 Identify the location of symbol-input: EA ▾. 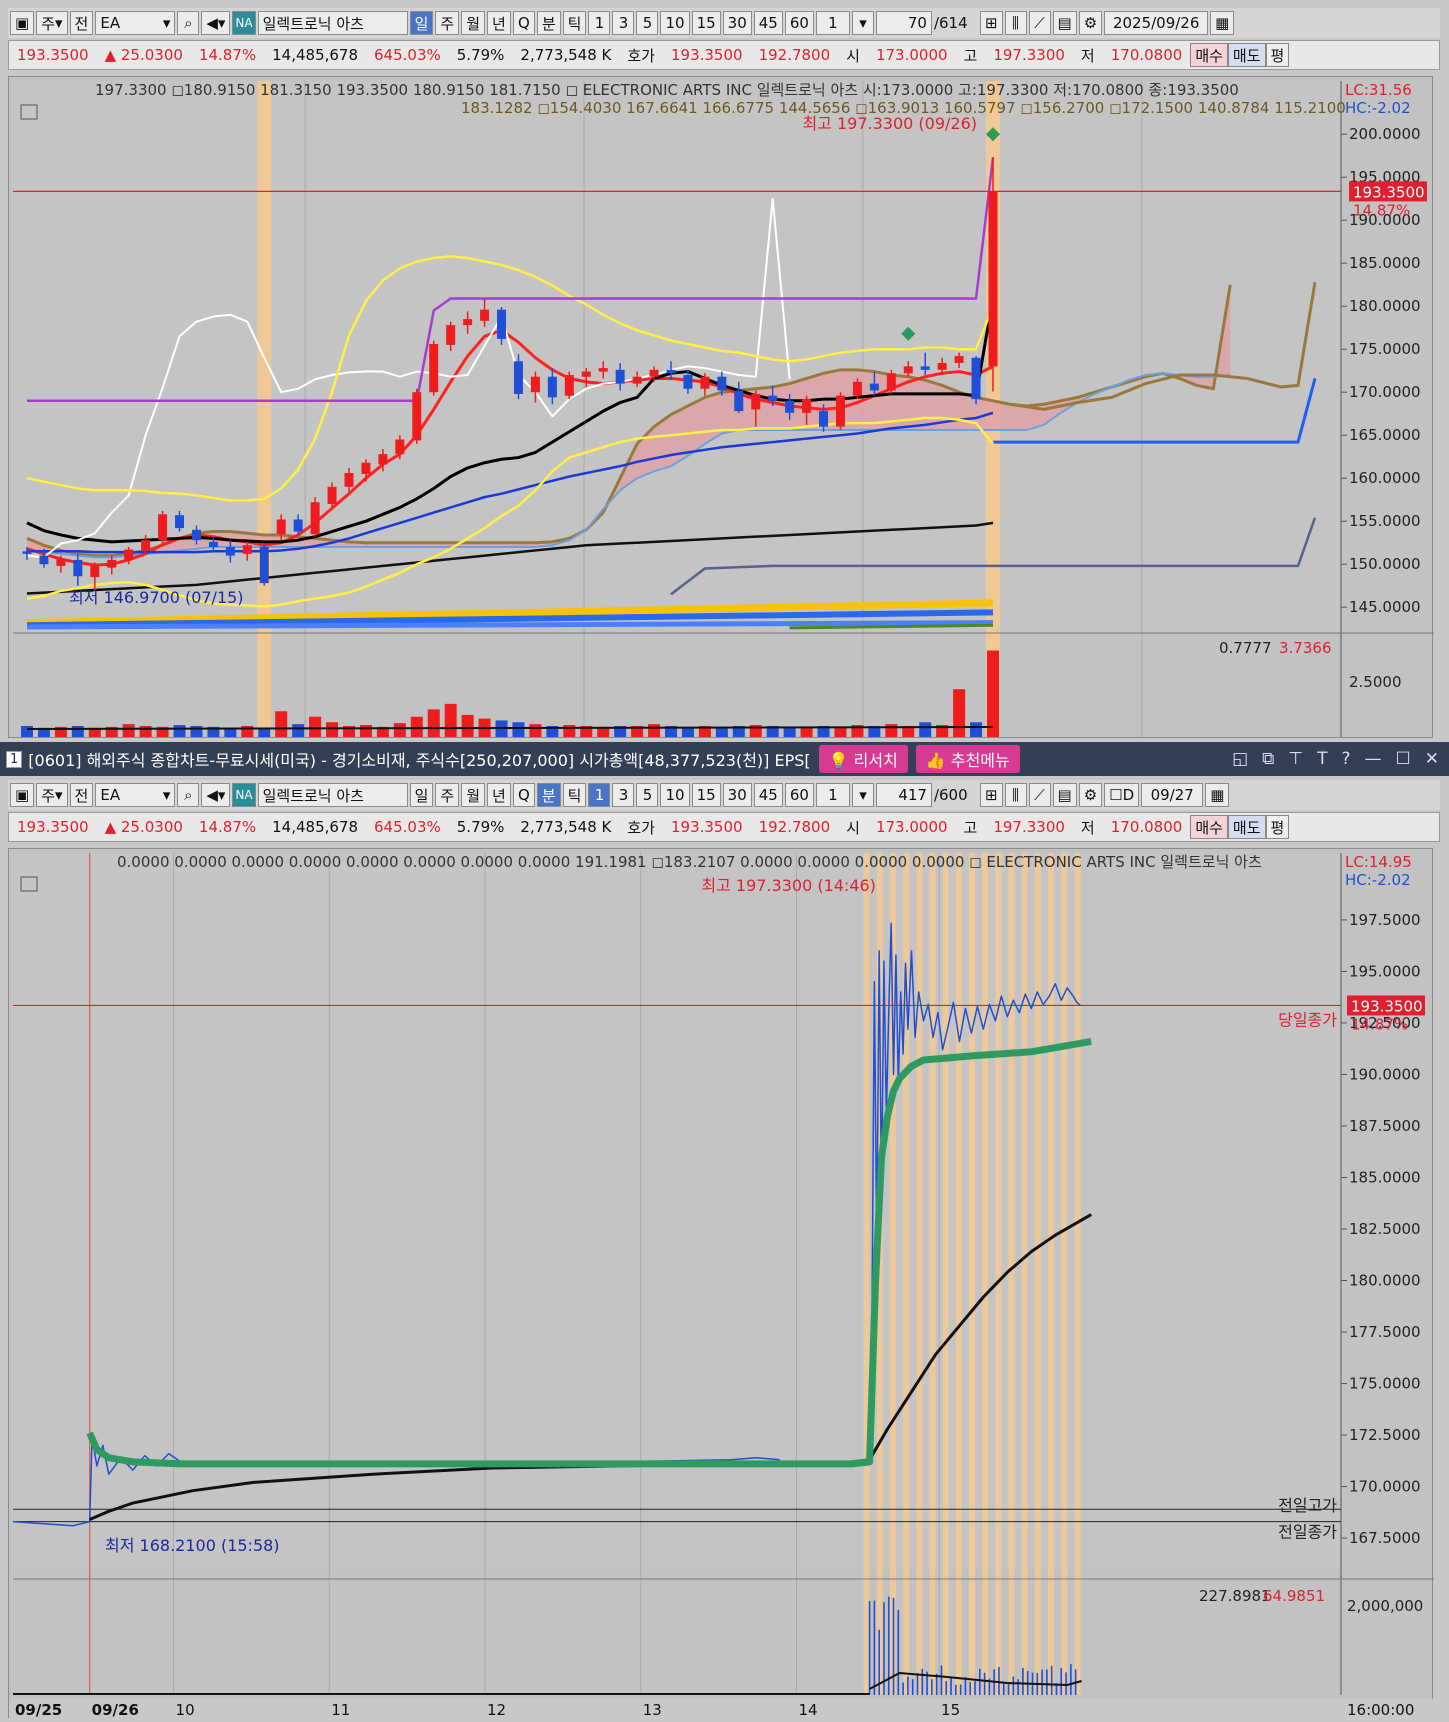
(135, 23).